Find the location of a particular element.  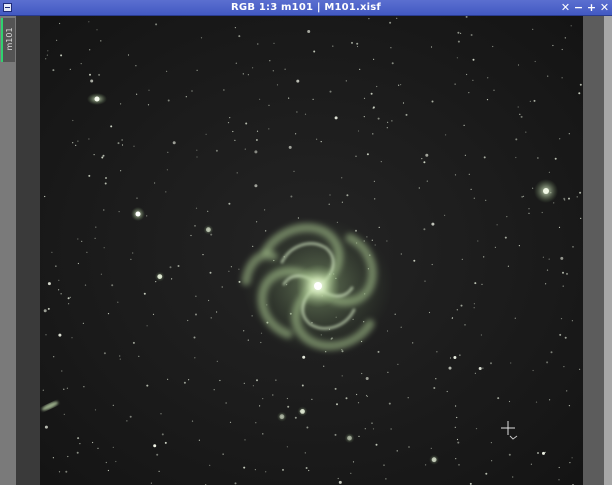

small-galaxy-upper-left is located at coordinates (97, 99).